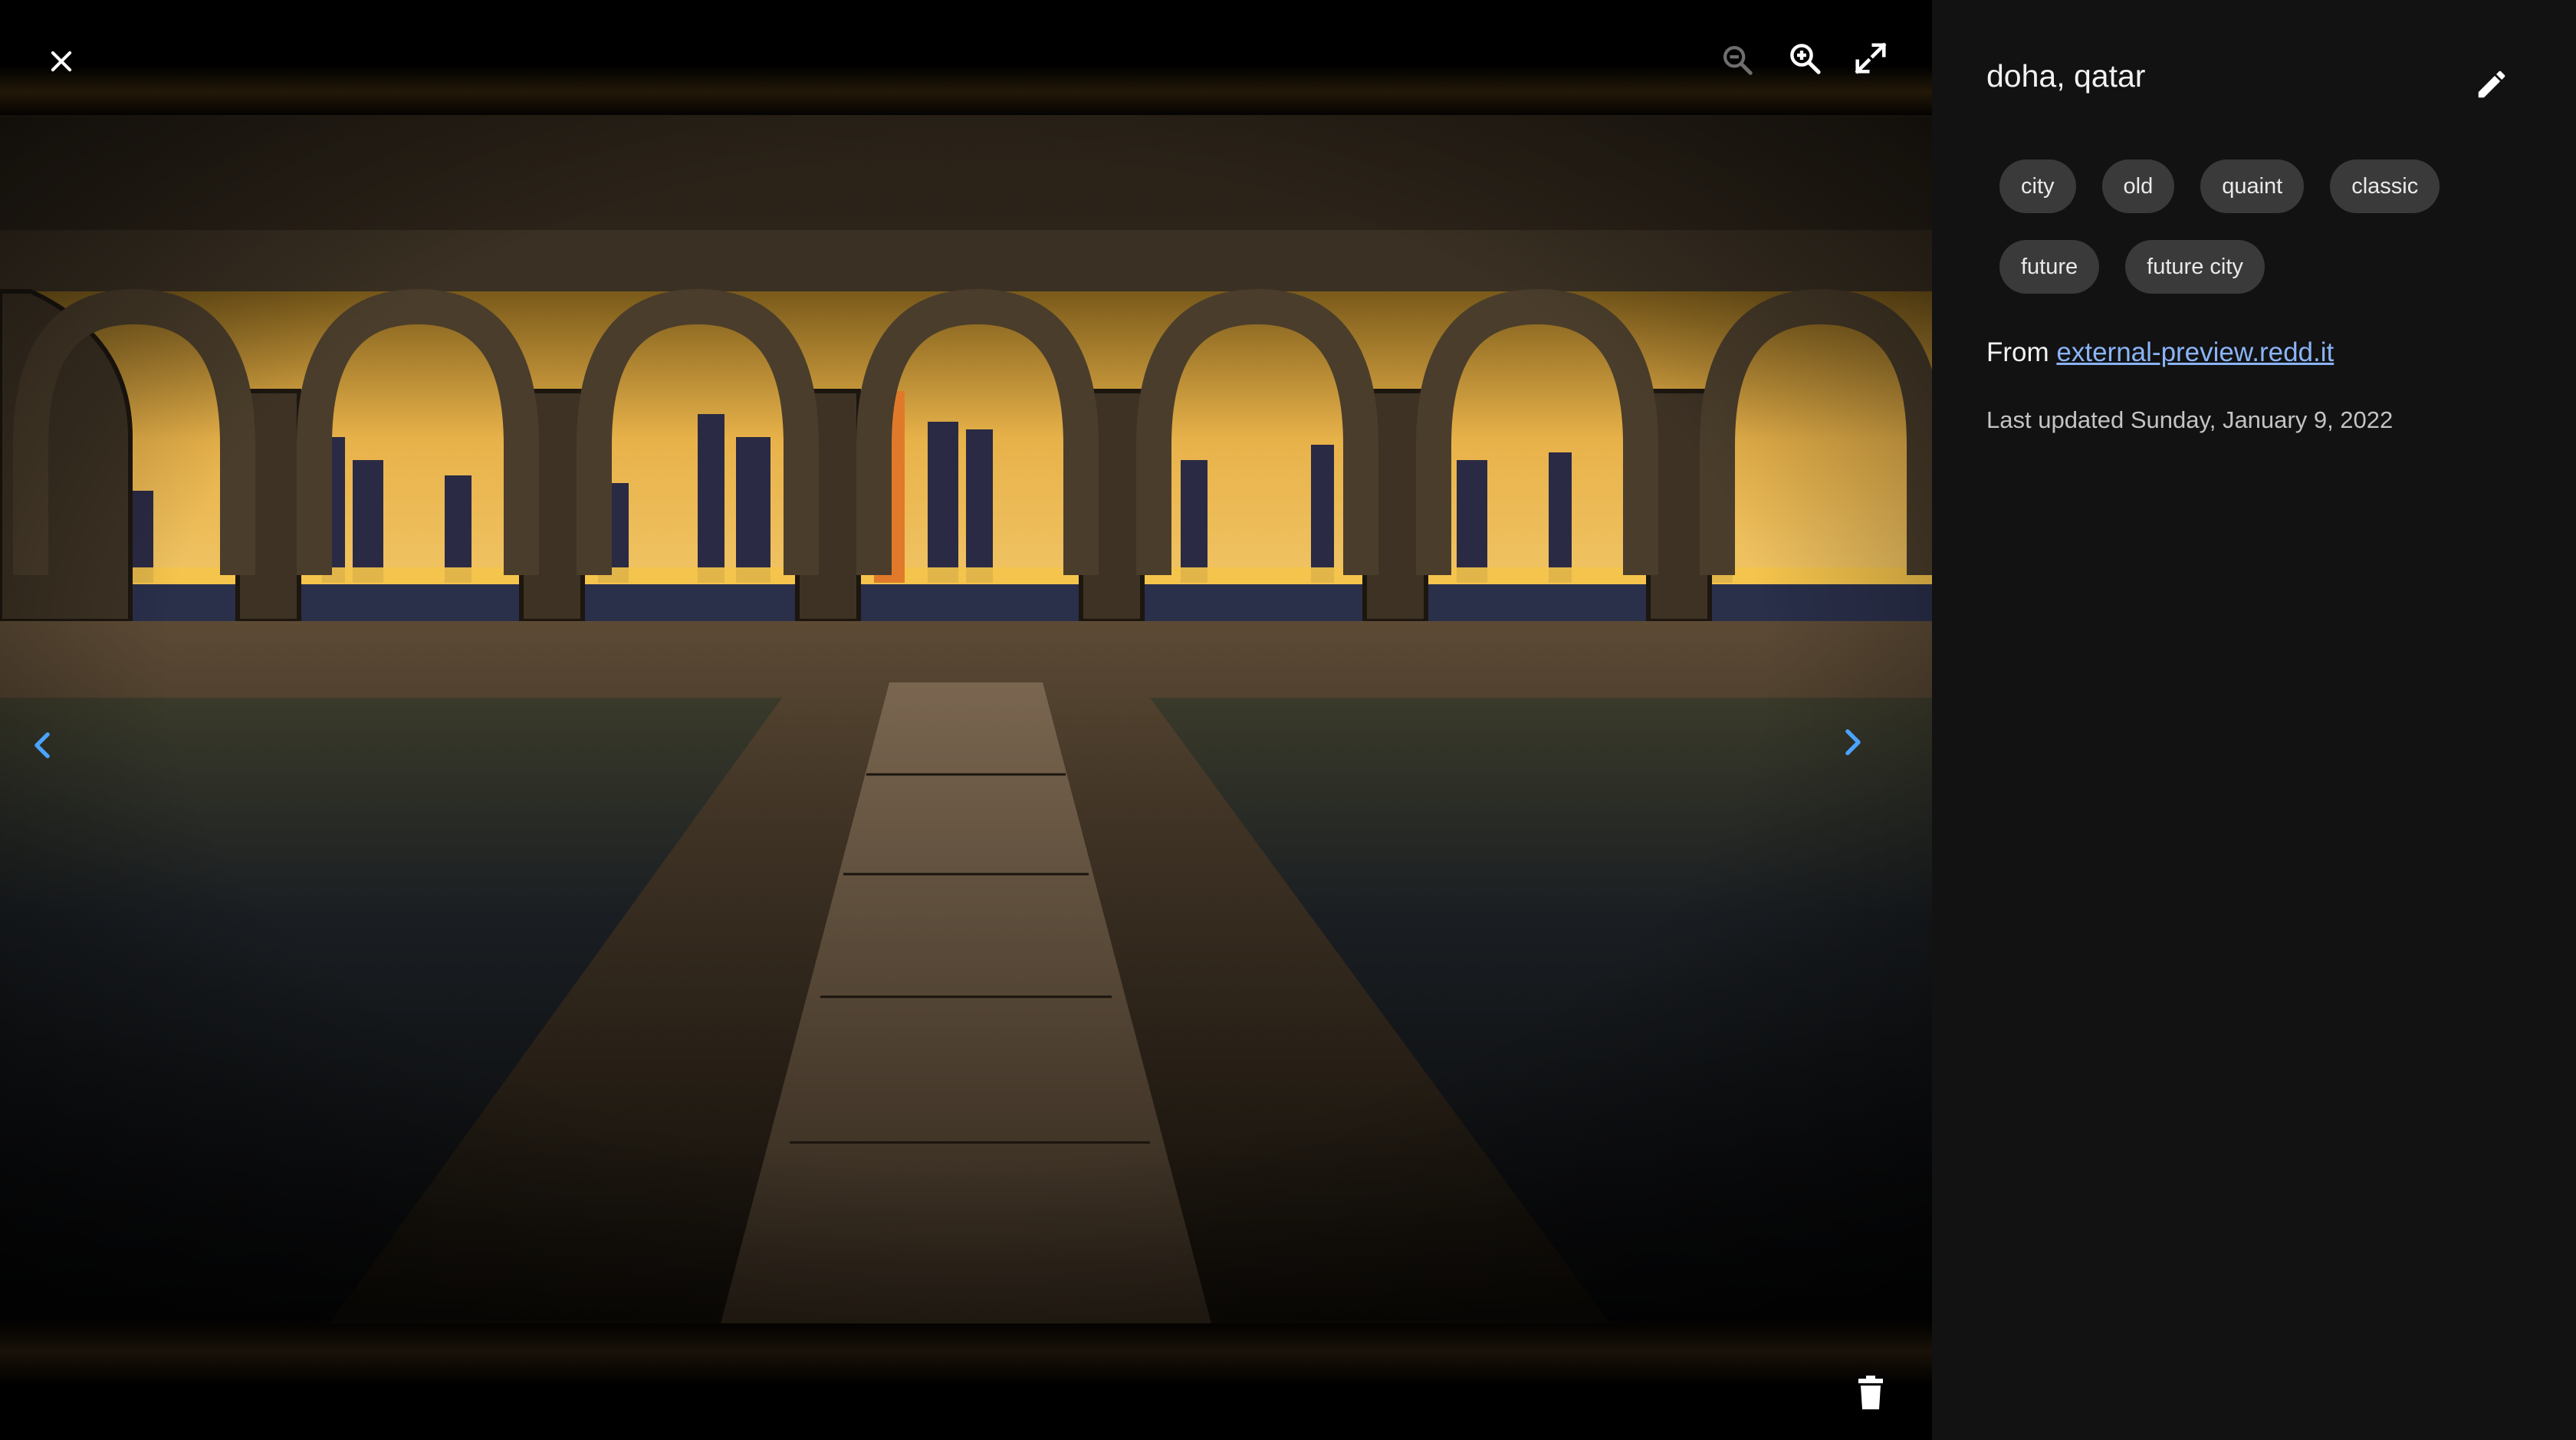 The width and height of the screenshot is (2576, 1440). I want to click on edit-button, so click(2492, 84).